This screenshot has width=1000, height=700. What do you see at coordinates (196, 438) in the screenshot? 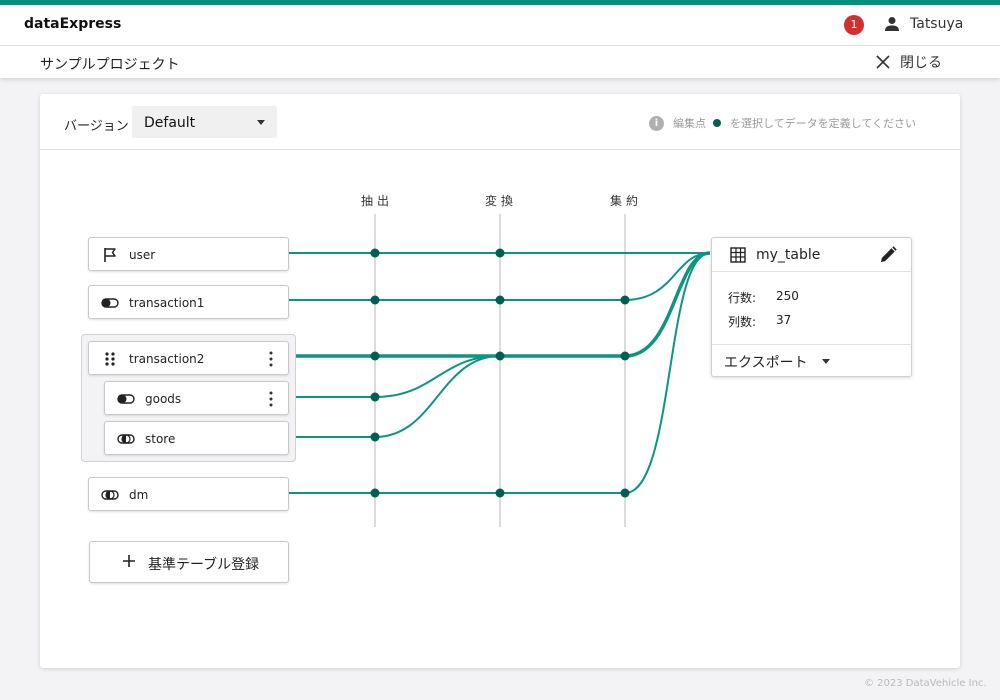
I see `source-node-store: store` at bounding box center [196, 438].